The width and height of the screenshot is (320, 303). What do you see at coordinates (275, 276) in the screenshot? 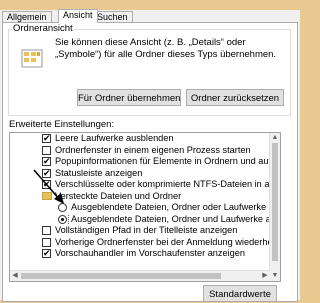
I see `scroll-down-icon: ▼` at bounding box center [275, 276].